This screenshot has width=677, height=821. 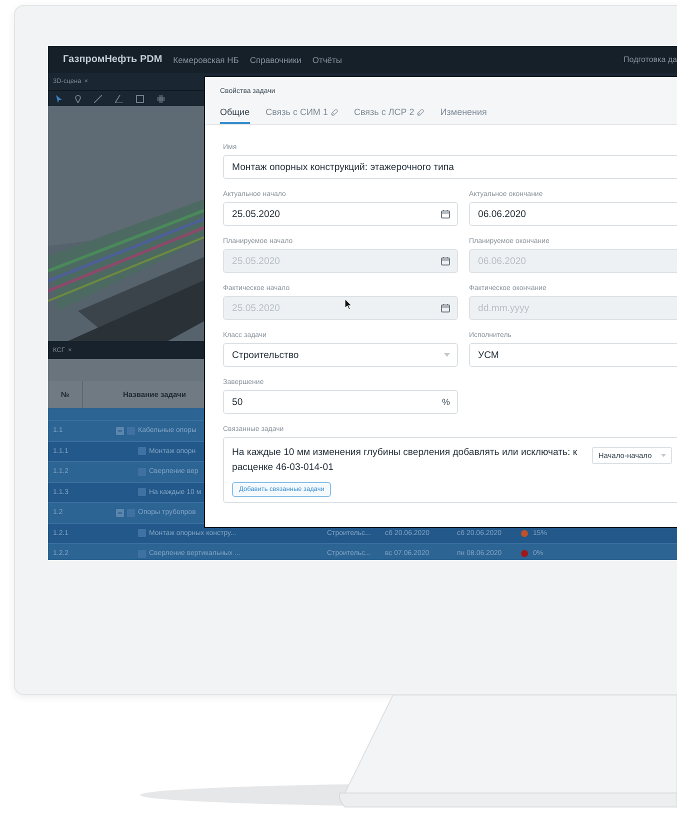 What do you see at coordinates (235, 115) in the screenshot?
I see `tab: Общие` at bounding box center [235, 115].